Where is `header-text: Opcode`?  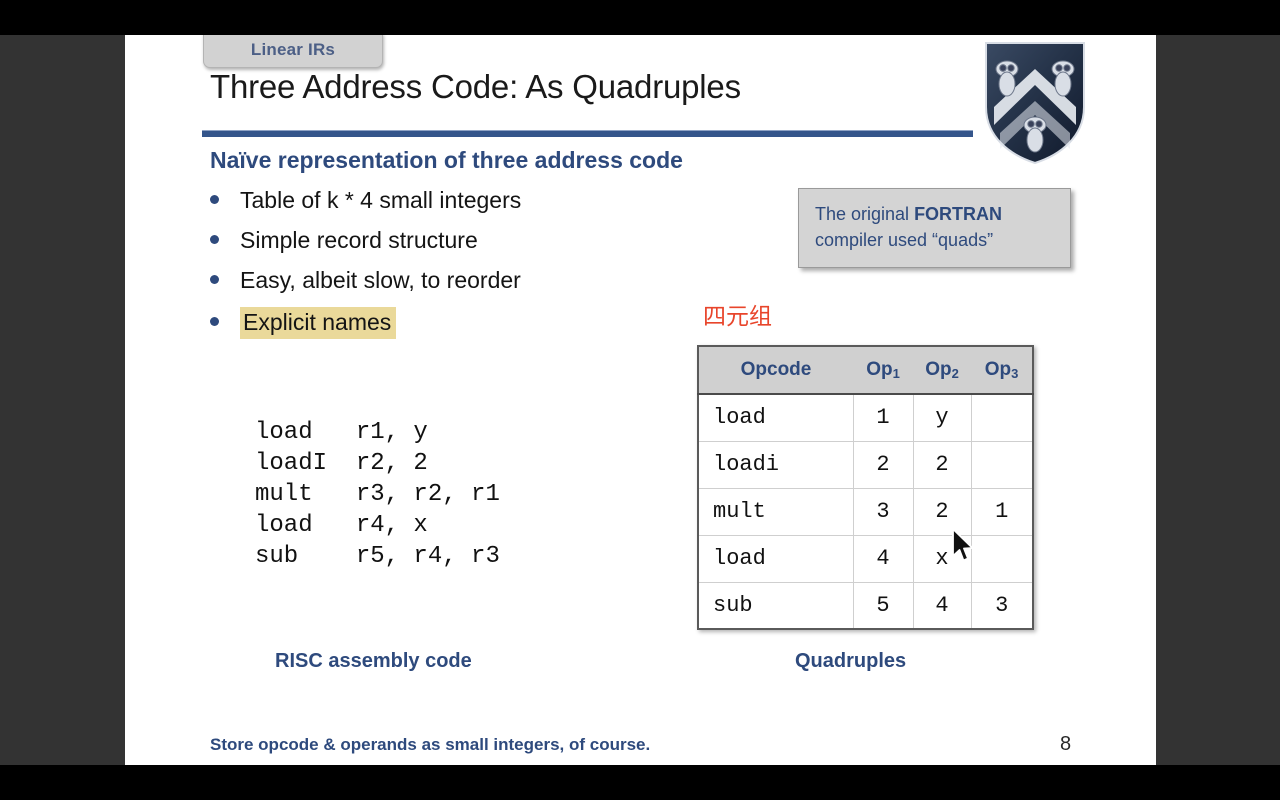 header-text: Opcode is located at coordinates (776, 369).